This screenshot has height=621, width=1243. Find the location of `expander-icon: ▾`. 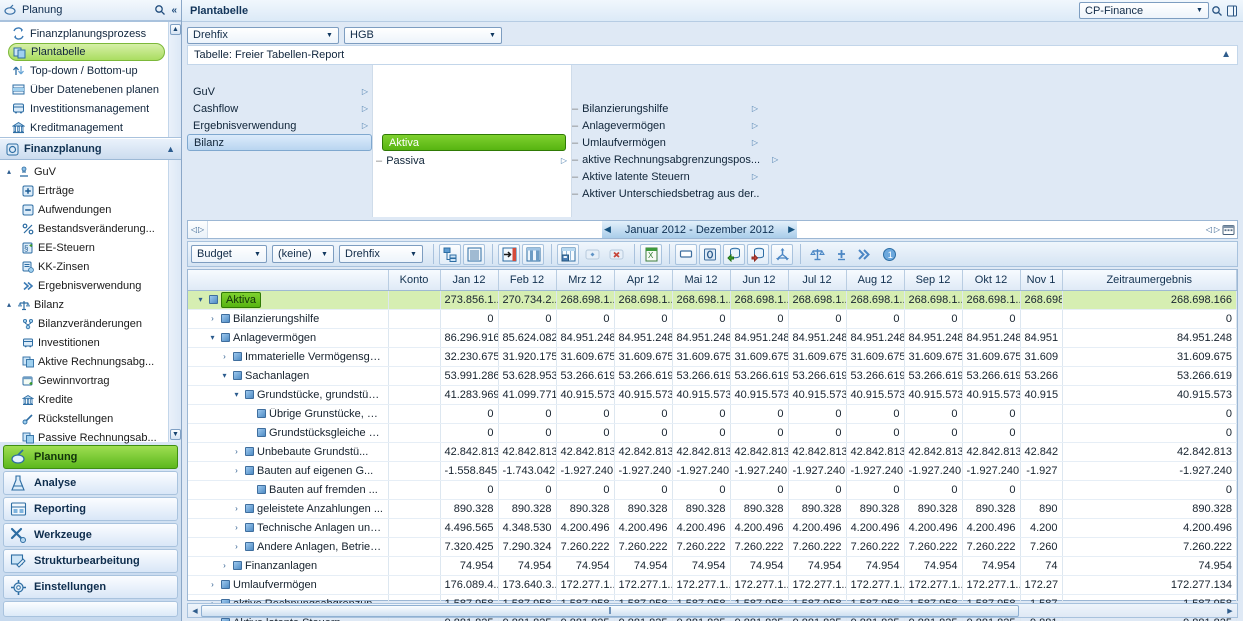

expander-icon: ▾ is located at coordinates (212, 337).